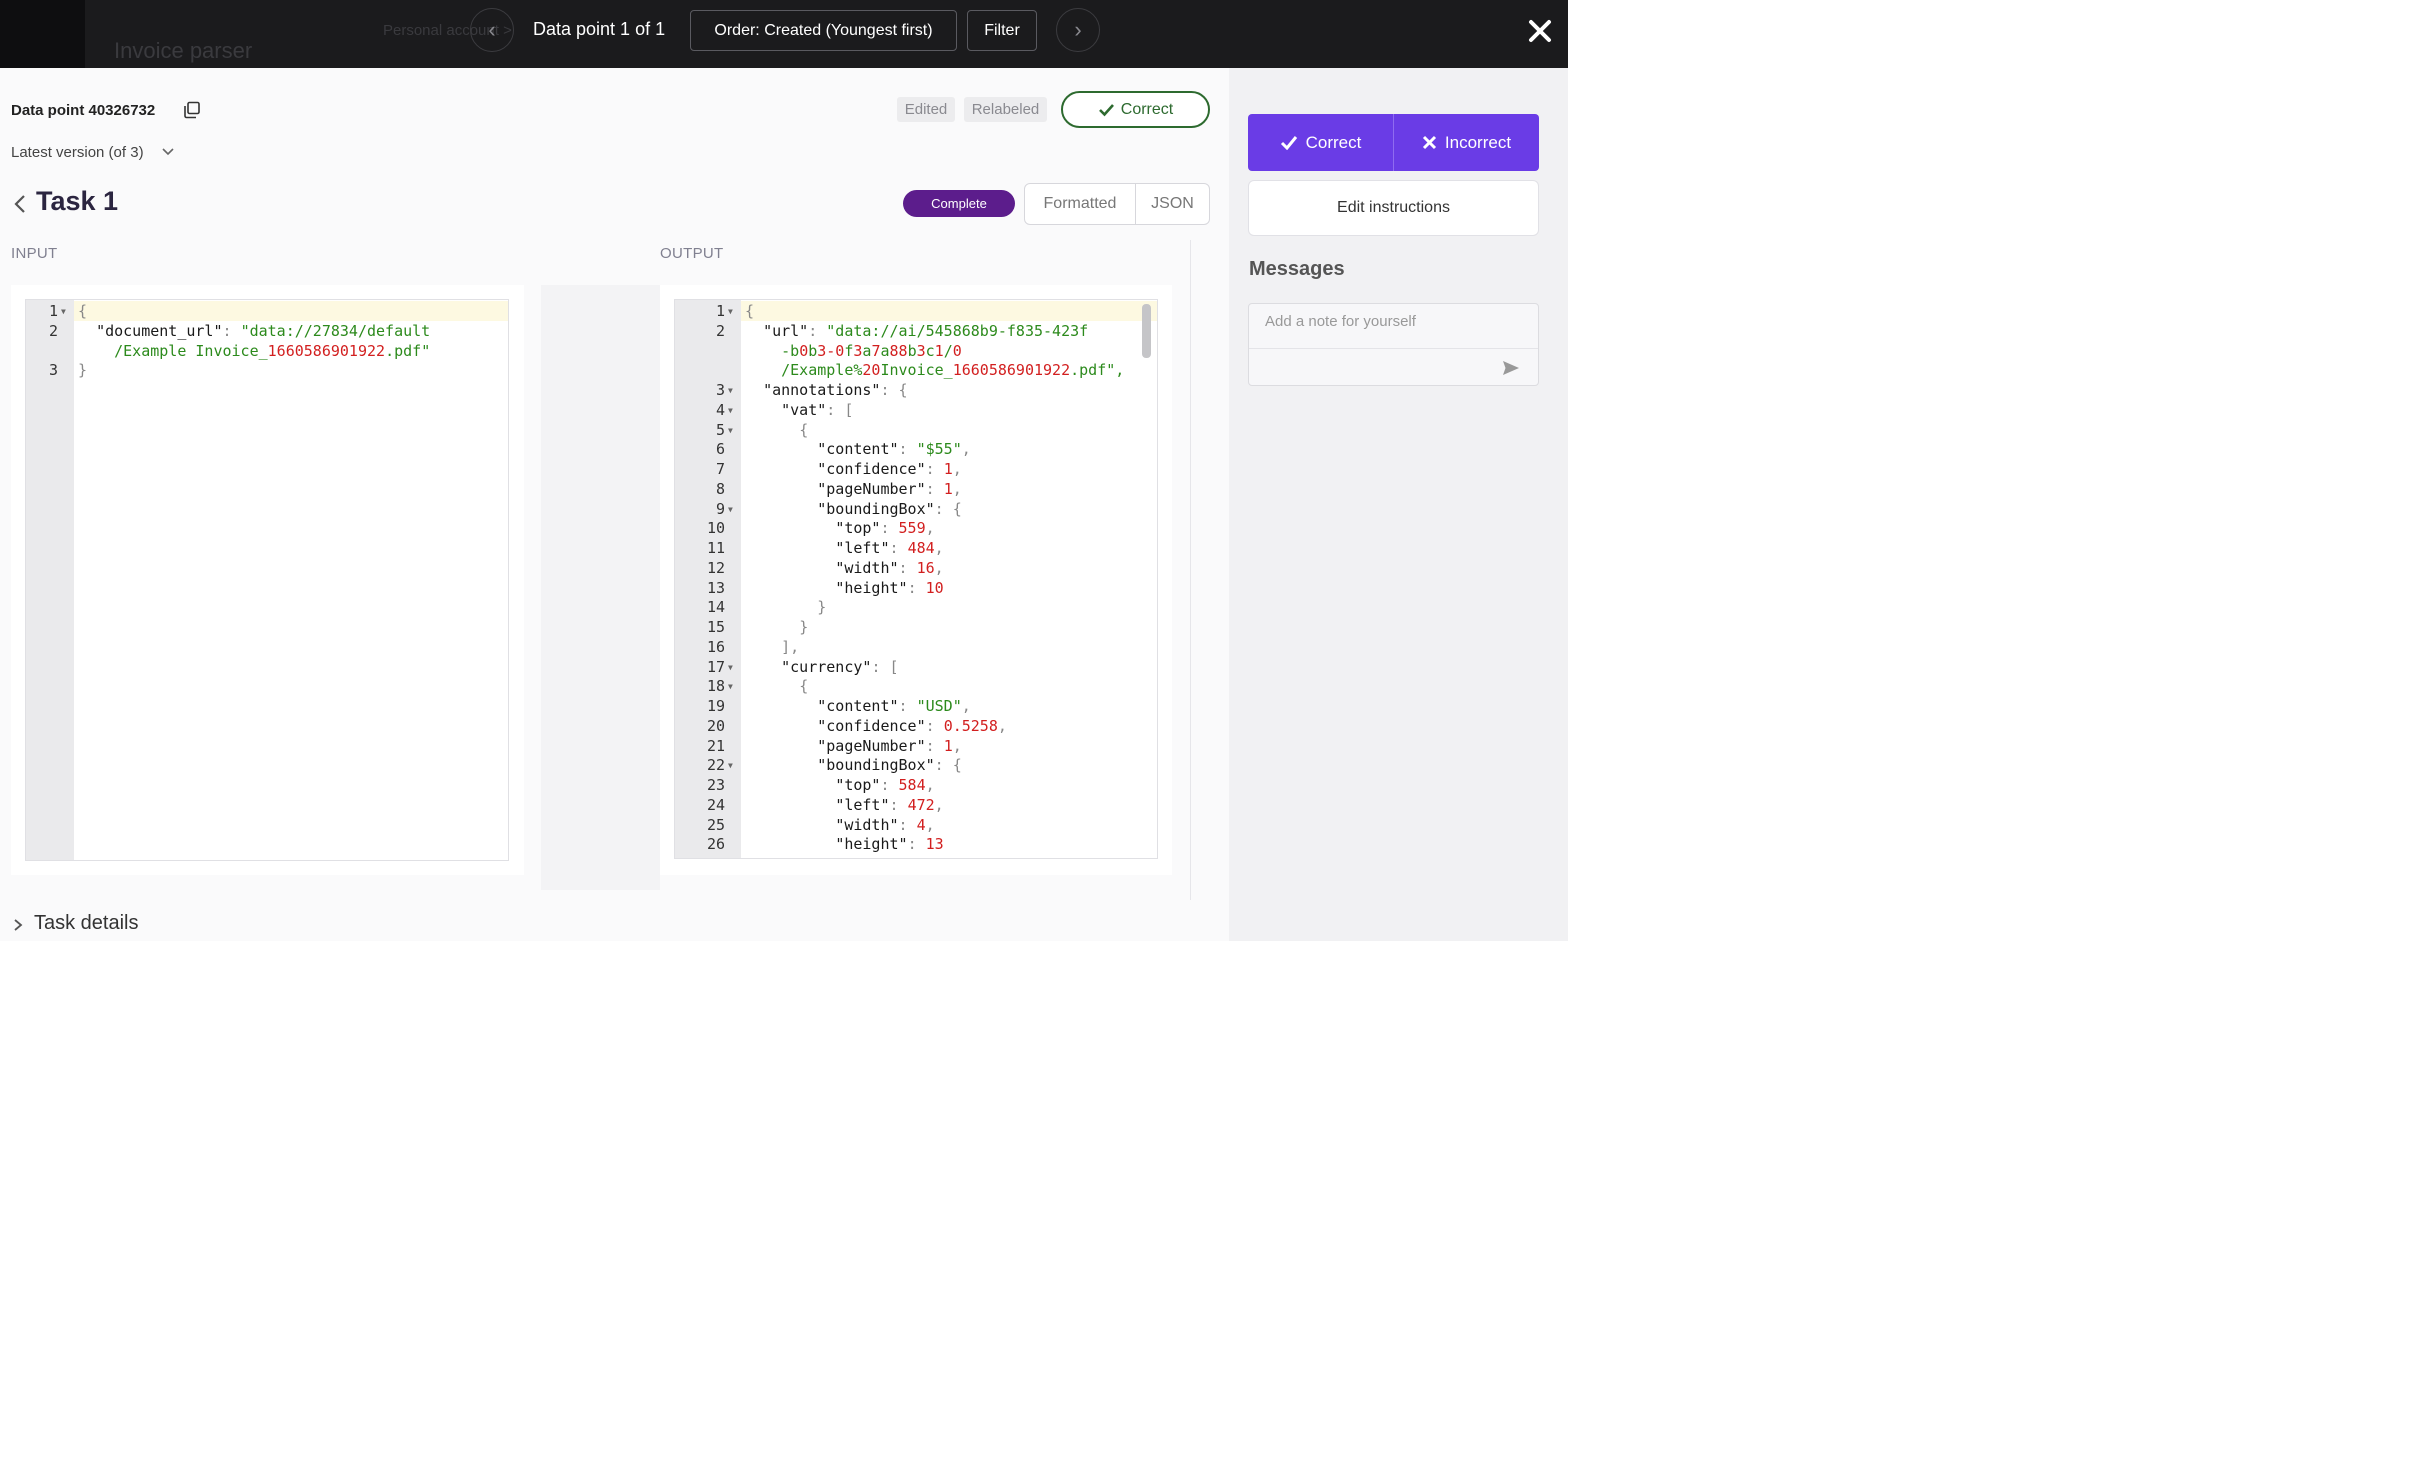 Image resolution: width=2430 pixels, height=1458 pixels. I want to click on line-number: 9, so click(720, 508).